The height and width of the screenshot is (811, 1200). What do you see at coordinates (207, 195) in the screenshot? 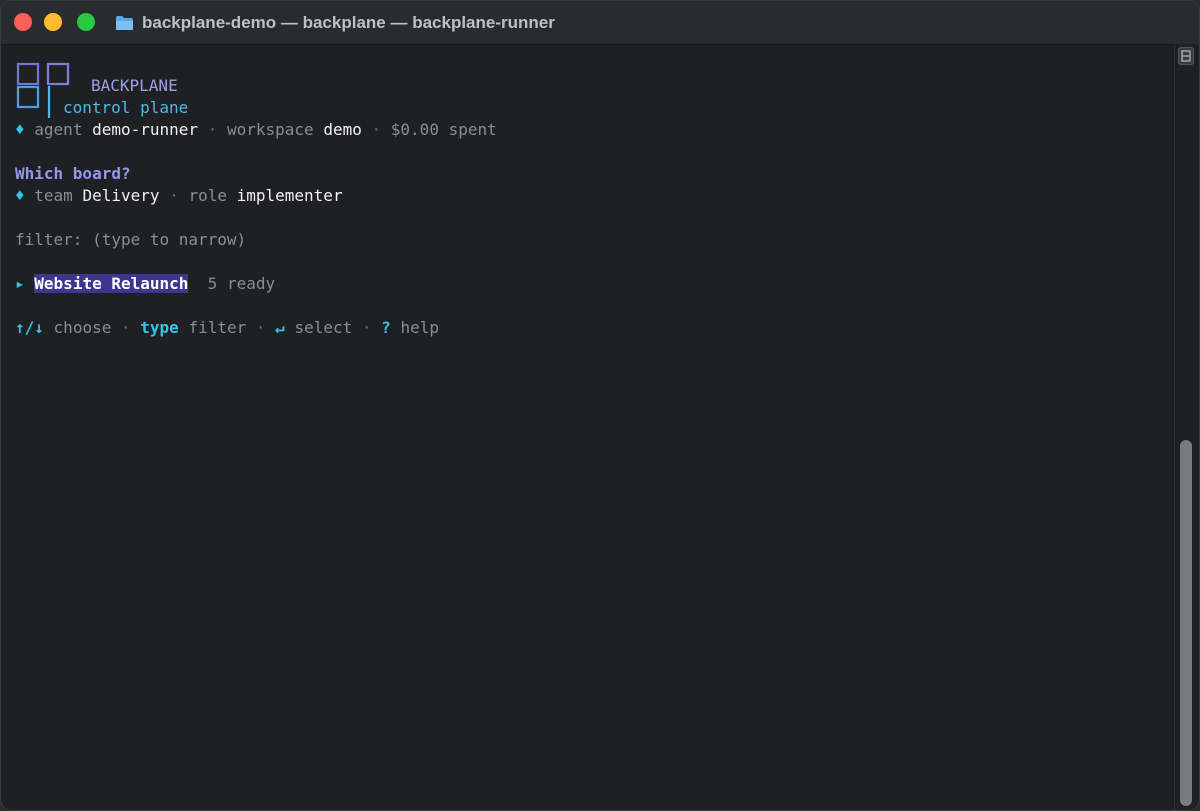
I see `role-label: role` at bounding box center [207, 195].